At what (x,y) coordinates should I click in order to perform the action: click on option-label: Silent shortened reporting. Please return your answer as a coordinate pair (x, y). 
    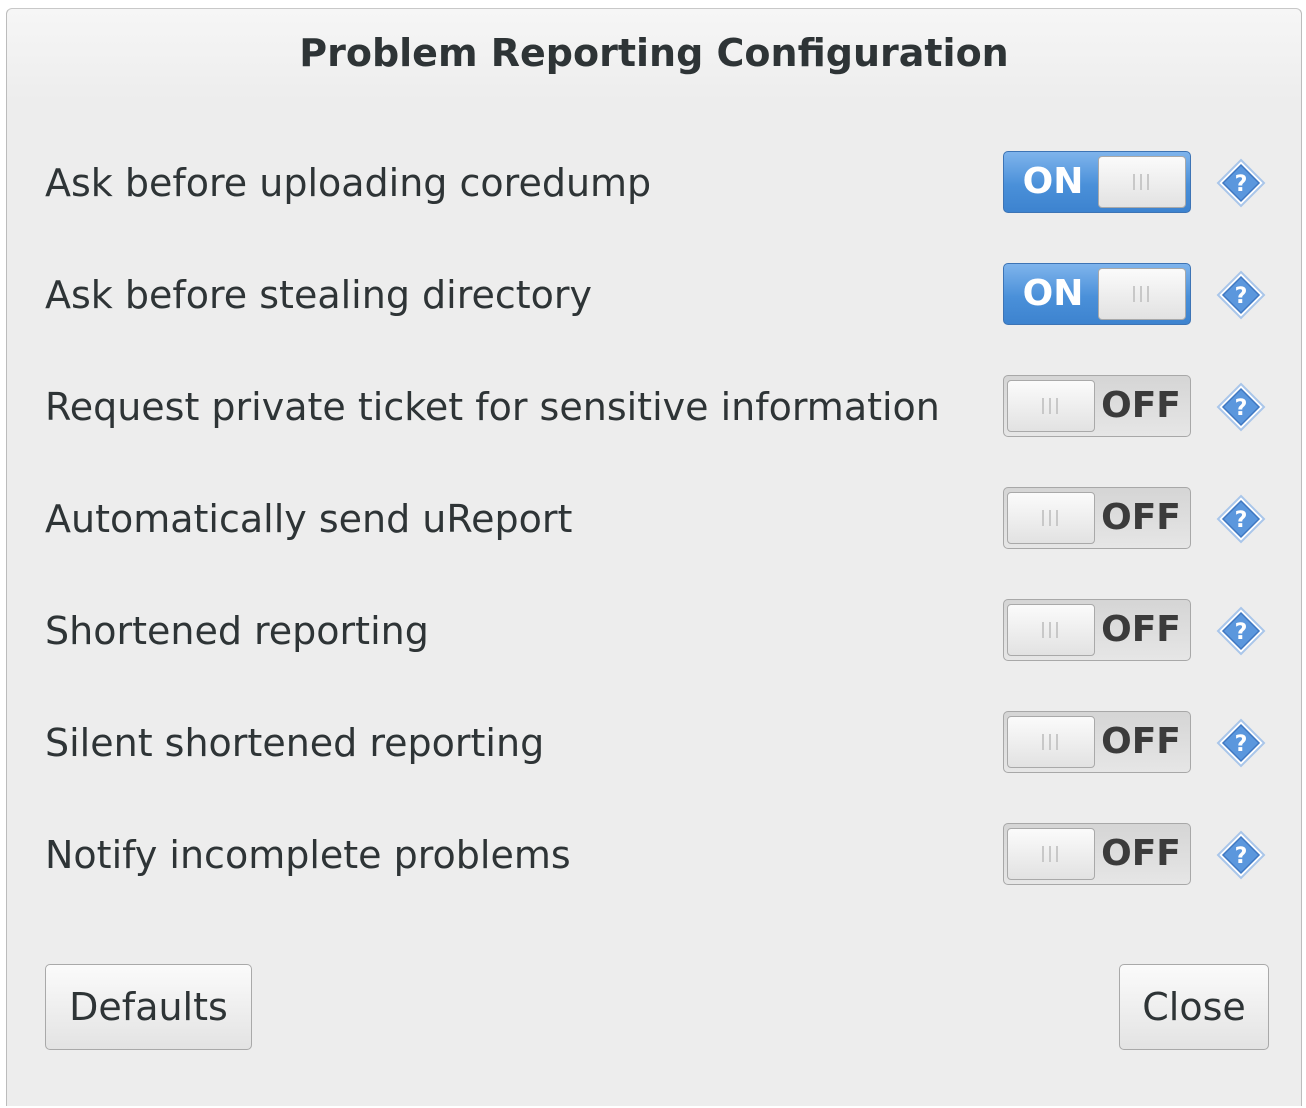
    Looking at the image, I should click on (295, 743).